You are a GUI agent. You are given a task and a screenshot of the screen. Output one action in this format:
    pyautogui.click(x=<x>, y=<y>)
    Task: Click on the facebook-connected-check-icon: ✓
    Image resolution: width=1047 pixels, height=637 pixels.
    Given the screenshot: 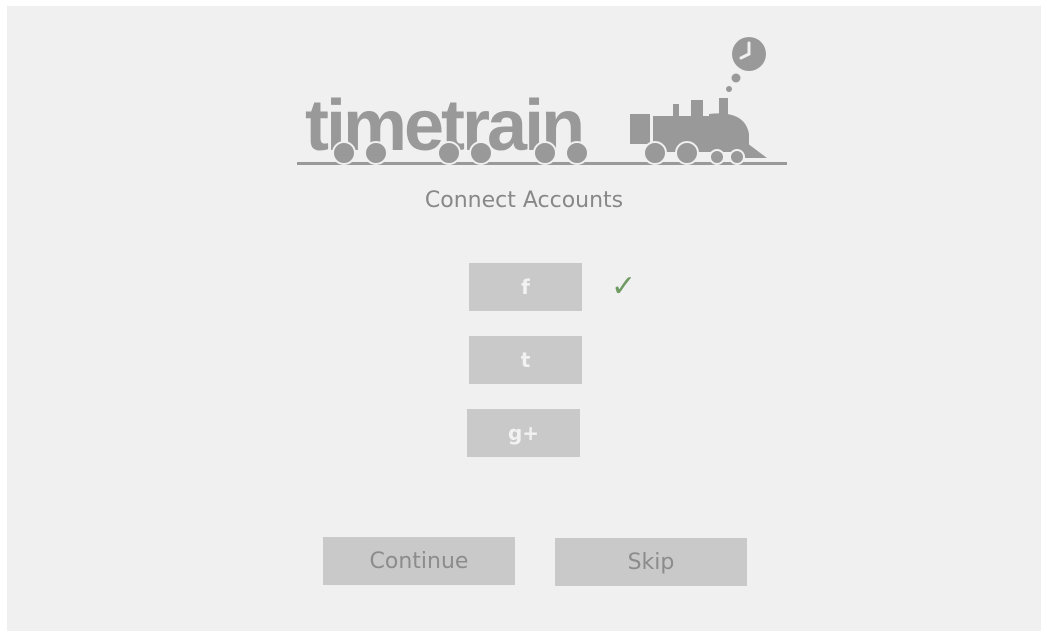 What is the action you would take?
    pyautogui.click(x=624, y=286)
    